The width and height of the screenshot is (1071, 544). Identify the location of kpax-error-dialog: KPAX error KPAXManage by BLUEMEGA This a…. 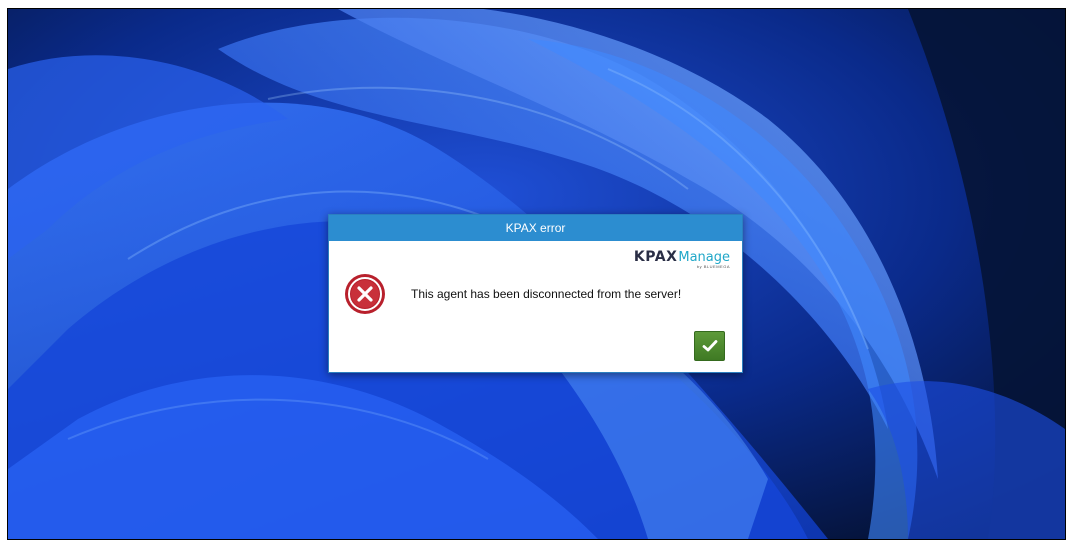
(535, 293).